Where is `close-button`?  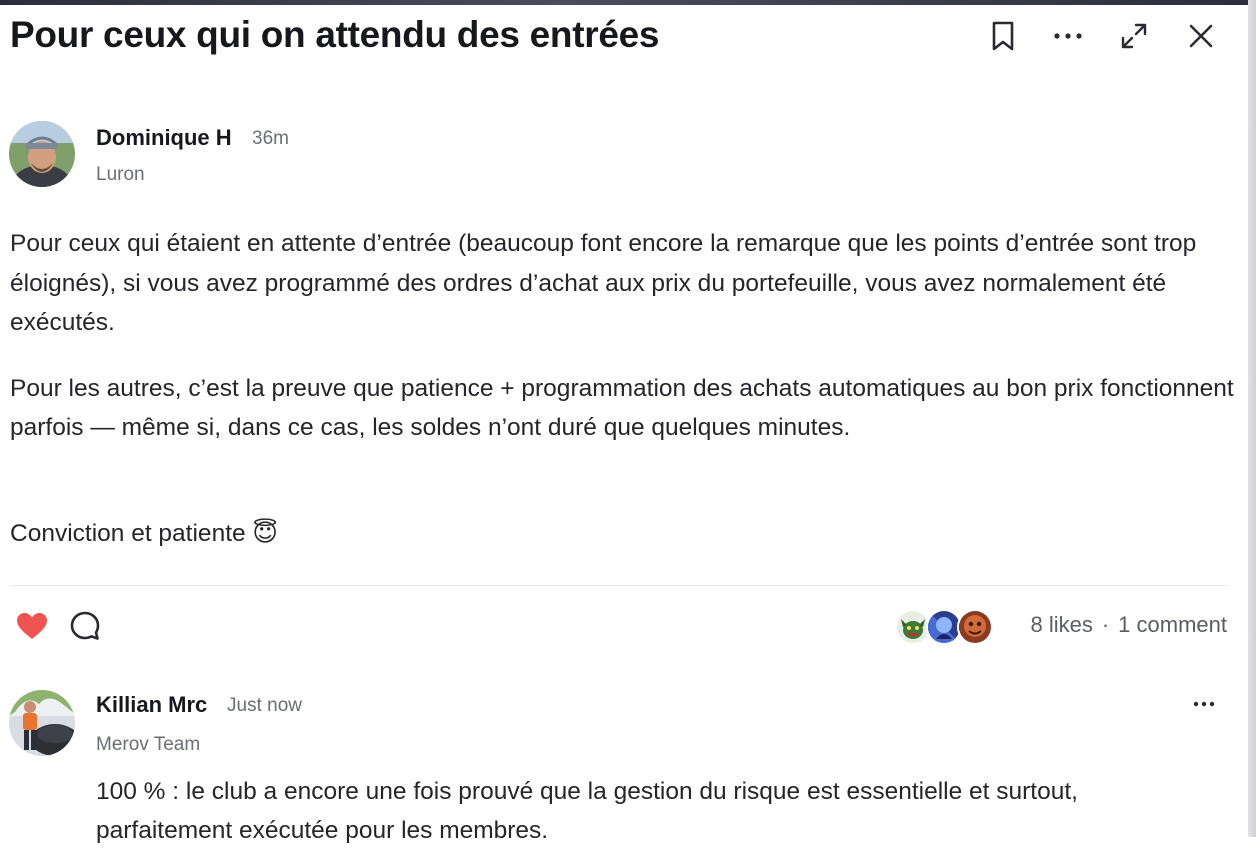
close-button is located at coordinates (1201, 36).